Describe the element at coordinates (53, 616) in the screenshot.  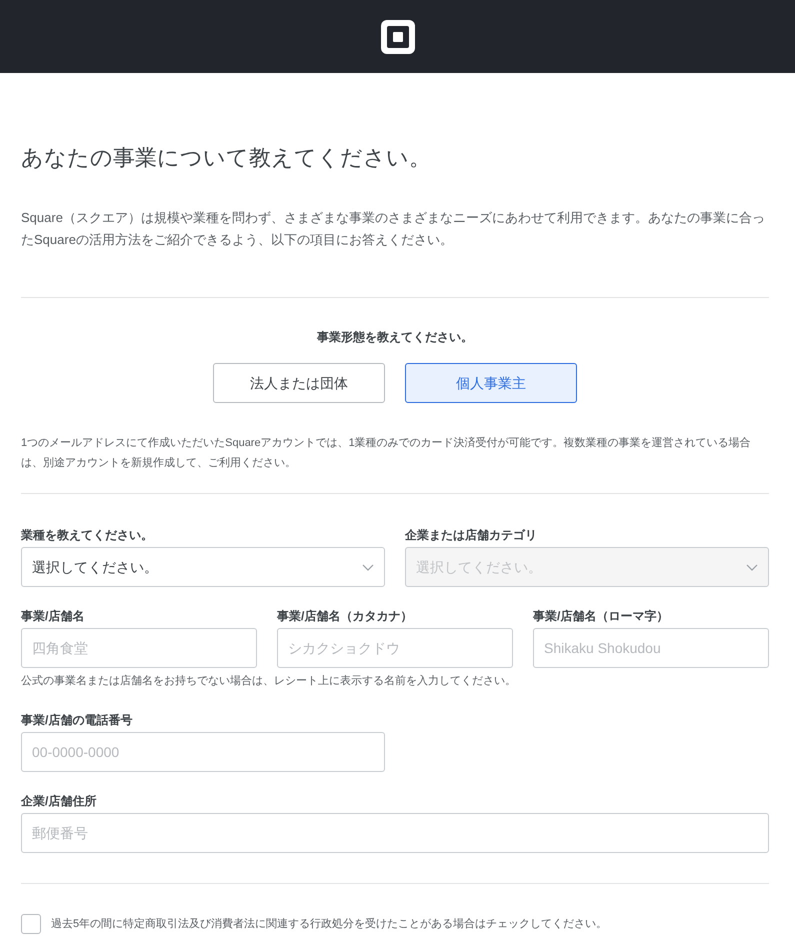
I see `field-label: 事業/店舗名` at that location.